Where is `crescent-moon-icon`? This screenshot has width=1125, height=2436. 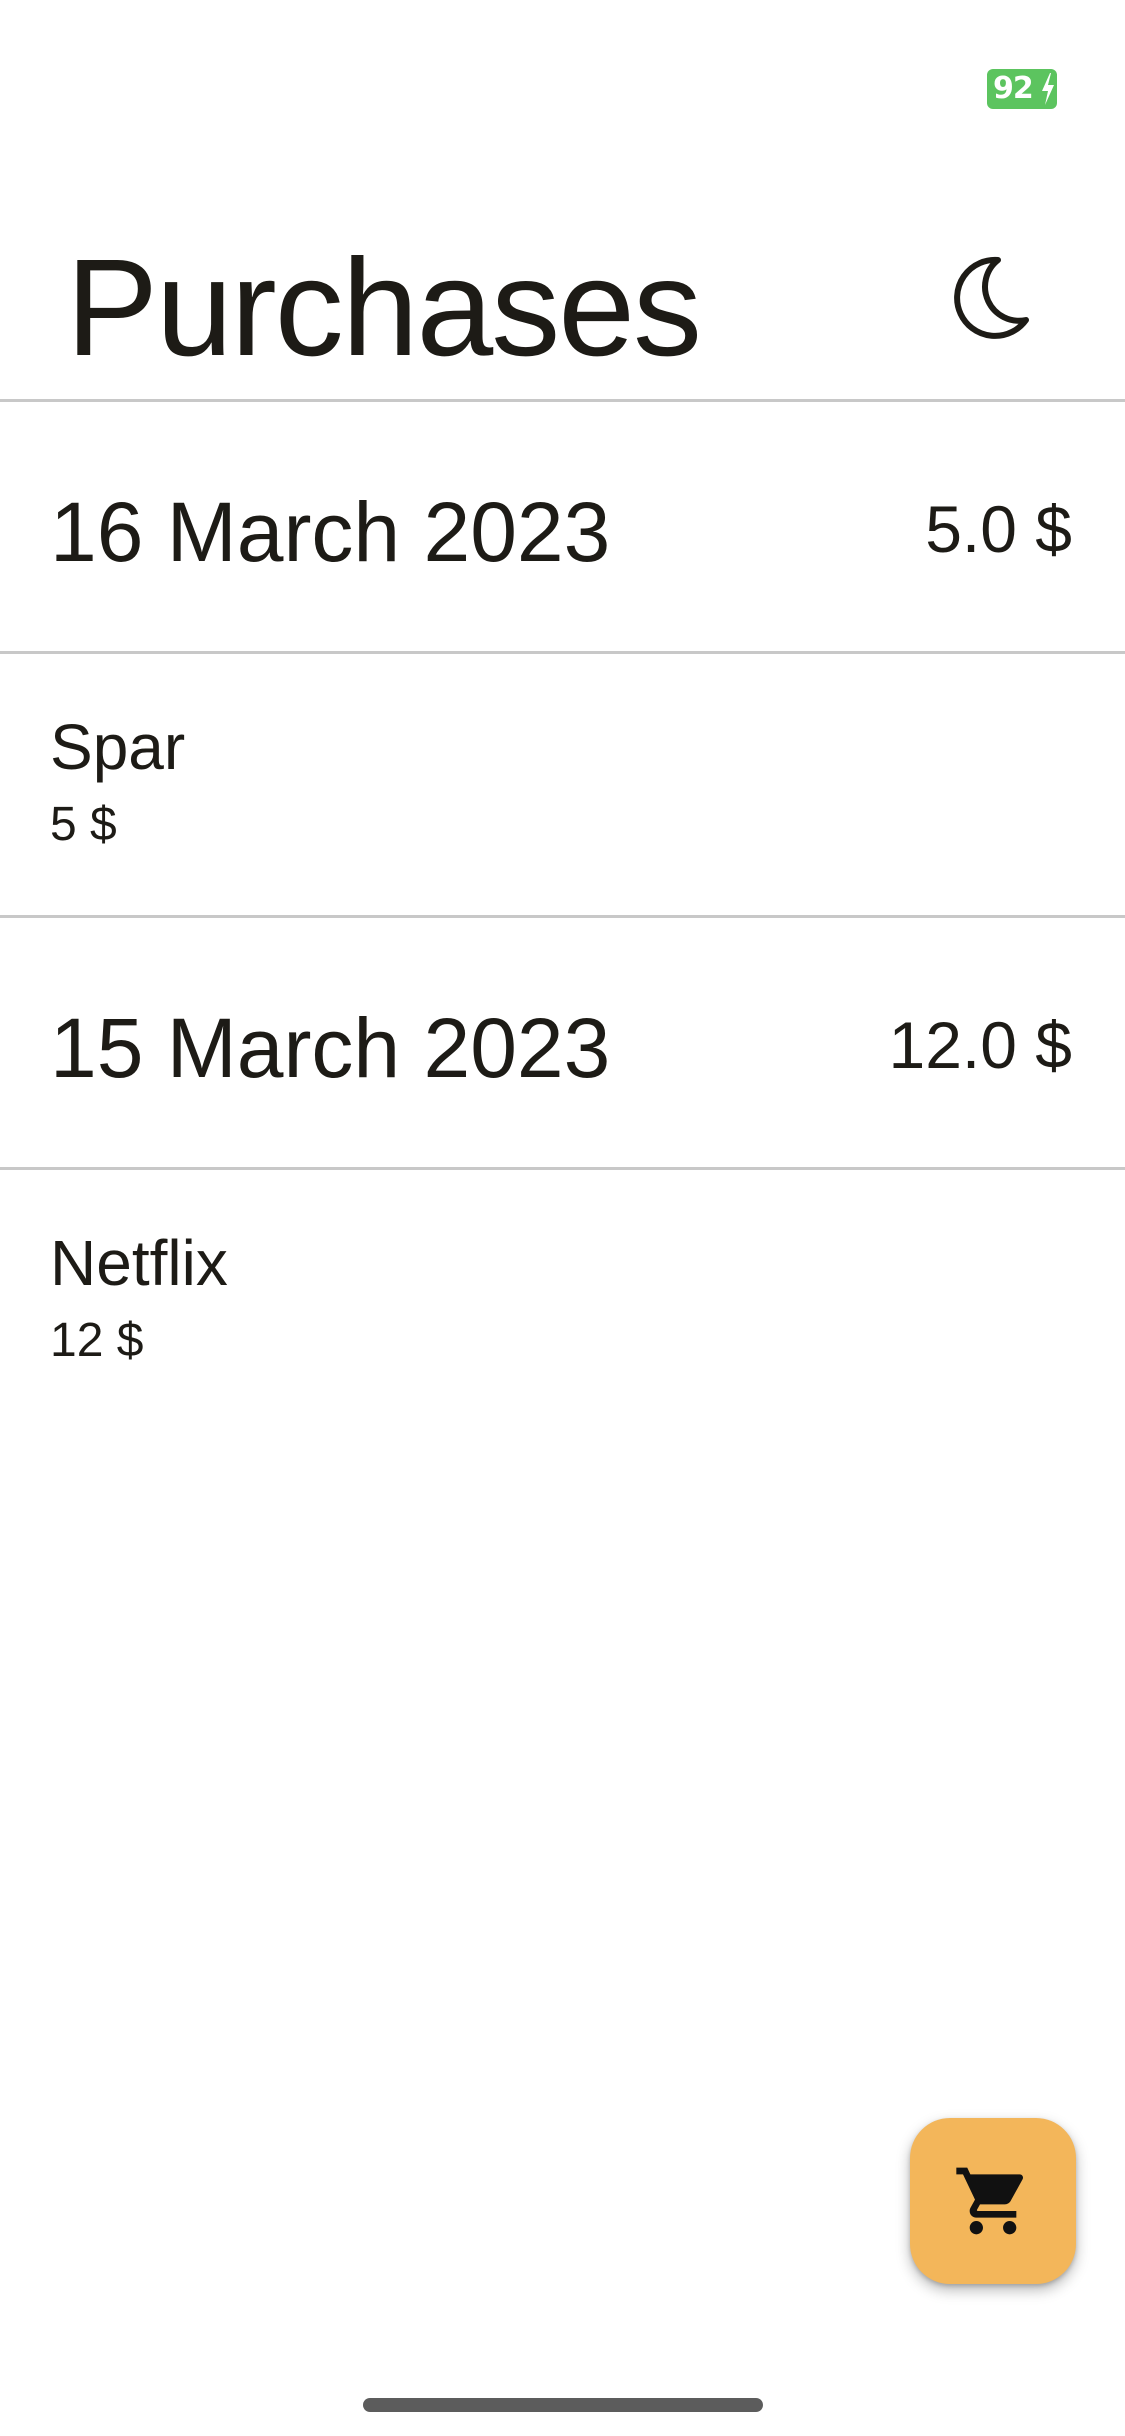
crescent-moon-icon is located at coordinates (991, 297).